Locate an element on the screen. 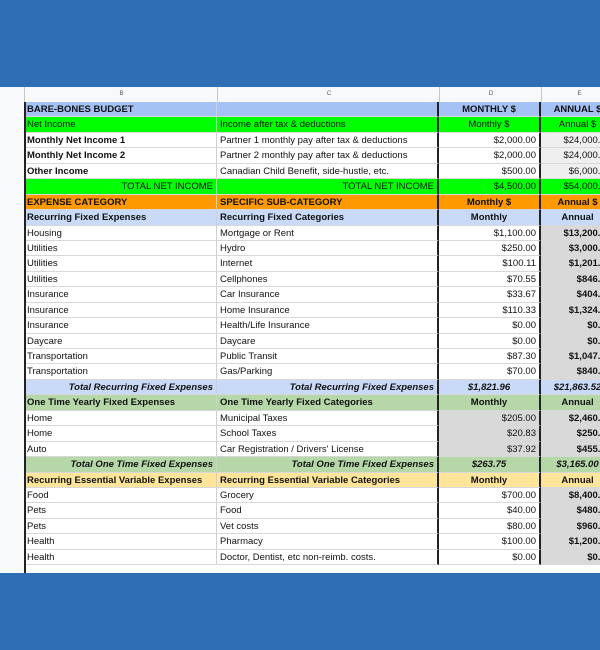 The image size is (600, 650). cell-c: Total Recurring Fixed Expenses is located at coordinates (328, 387).